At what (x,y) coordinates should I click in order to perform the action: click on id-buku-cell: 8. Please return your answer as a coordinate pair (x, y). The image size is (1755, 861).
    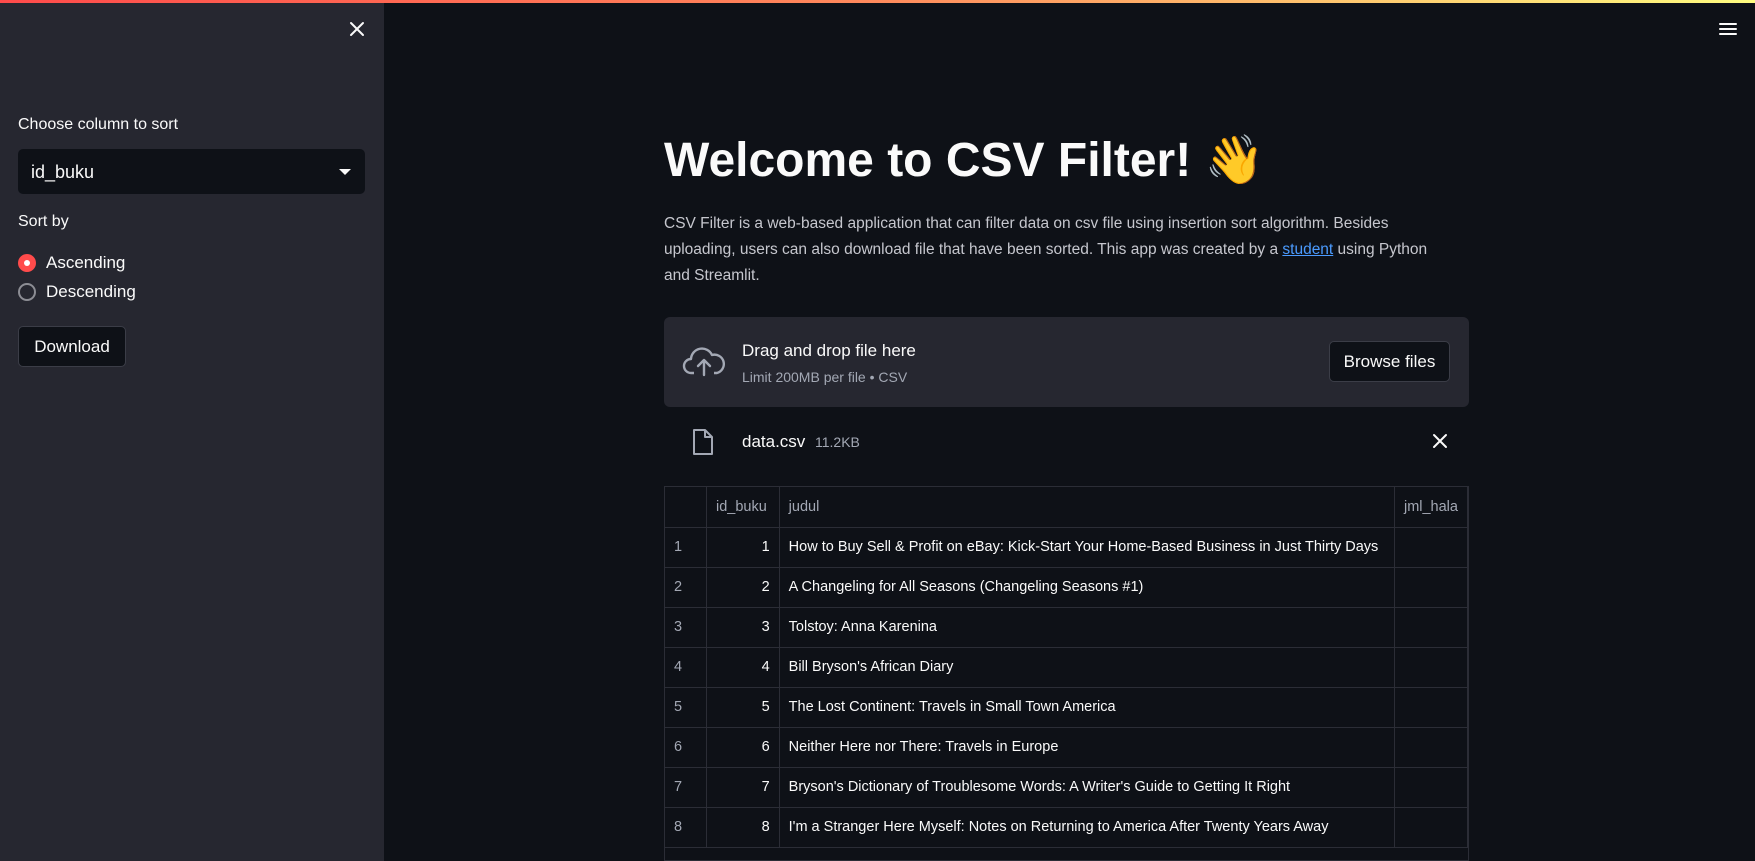
    Looking at the image, I should click on (743, 827).